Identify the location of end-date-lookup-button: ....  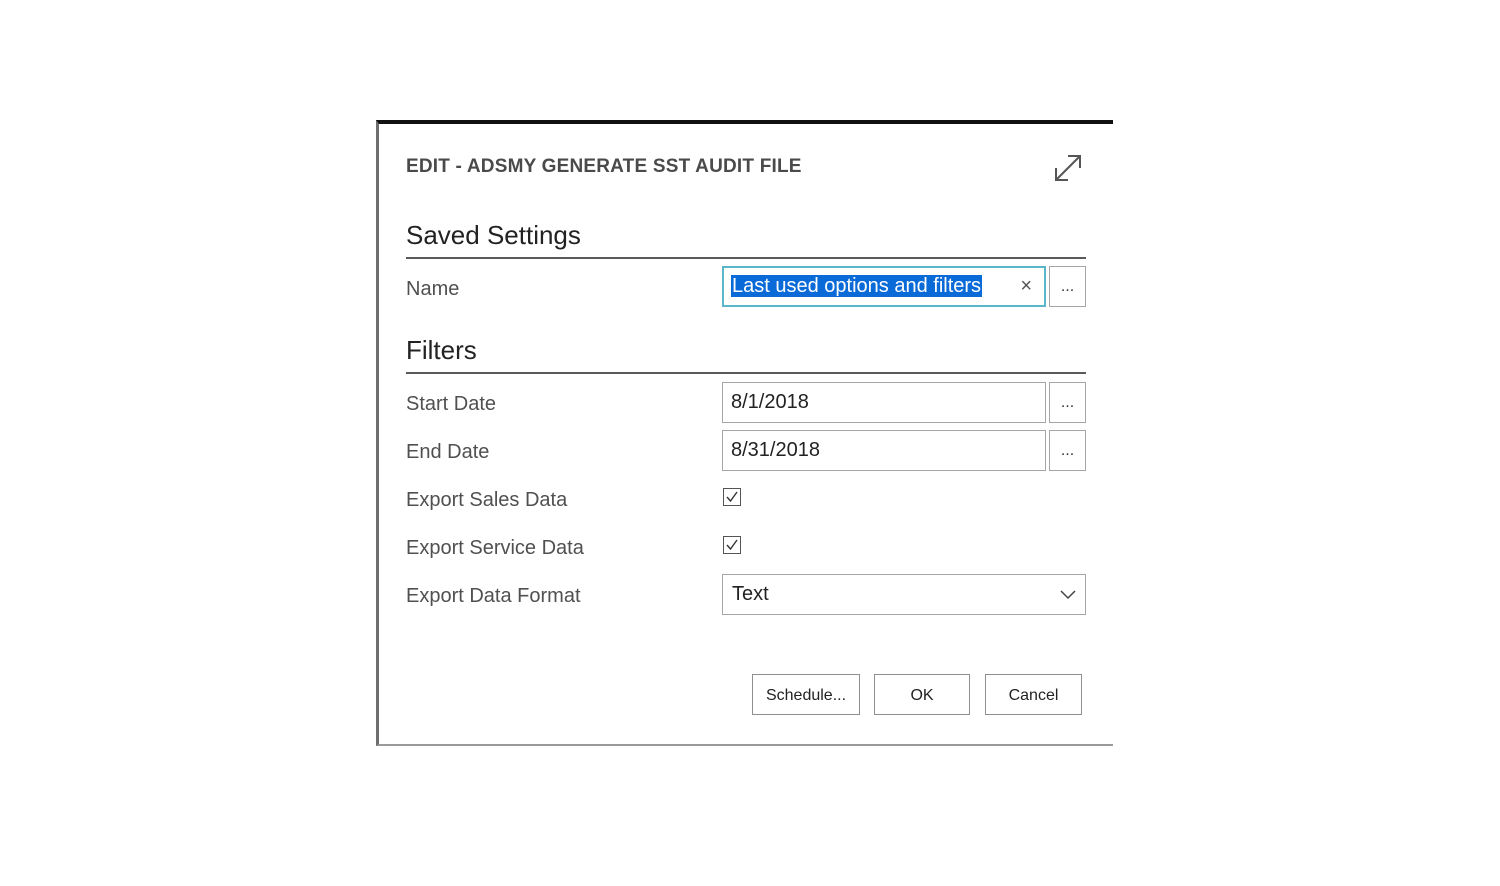
(1067, 450).